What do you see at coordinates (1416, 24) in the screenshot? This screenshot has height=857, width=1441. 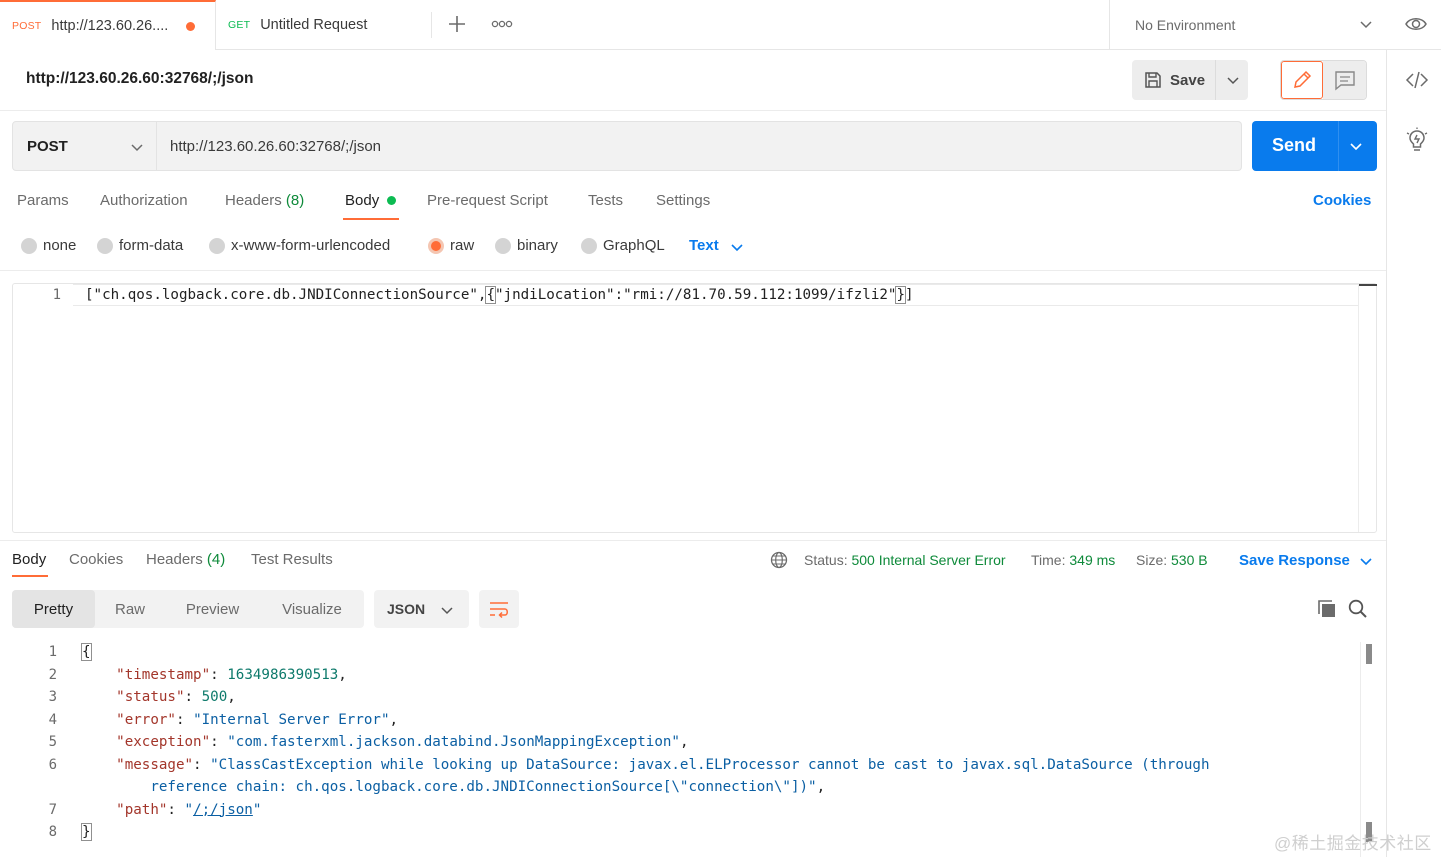 I see `eye-icon` at bounding box center [1416, 24].